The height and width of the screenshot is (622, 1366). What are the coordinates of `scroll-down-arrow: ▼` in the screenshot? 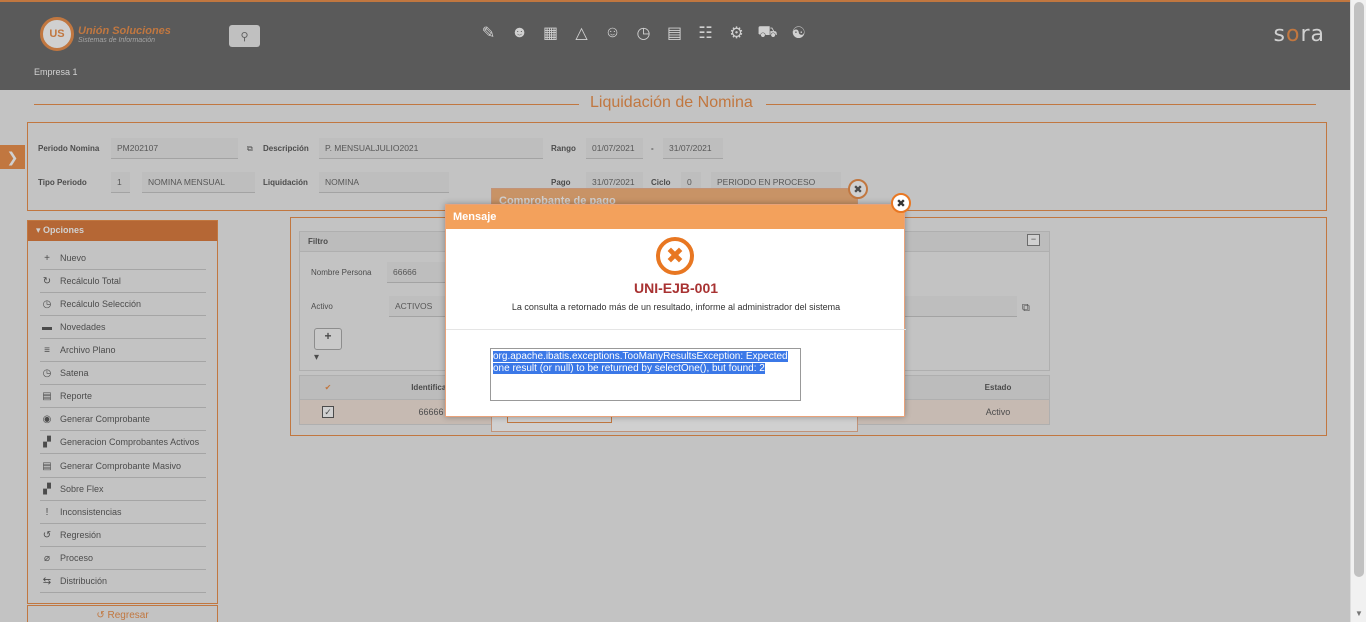 It's located at (1359, 613).